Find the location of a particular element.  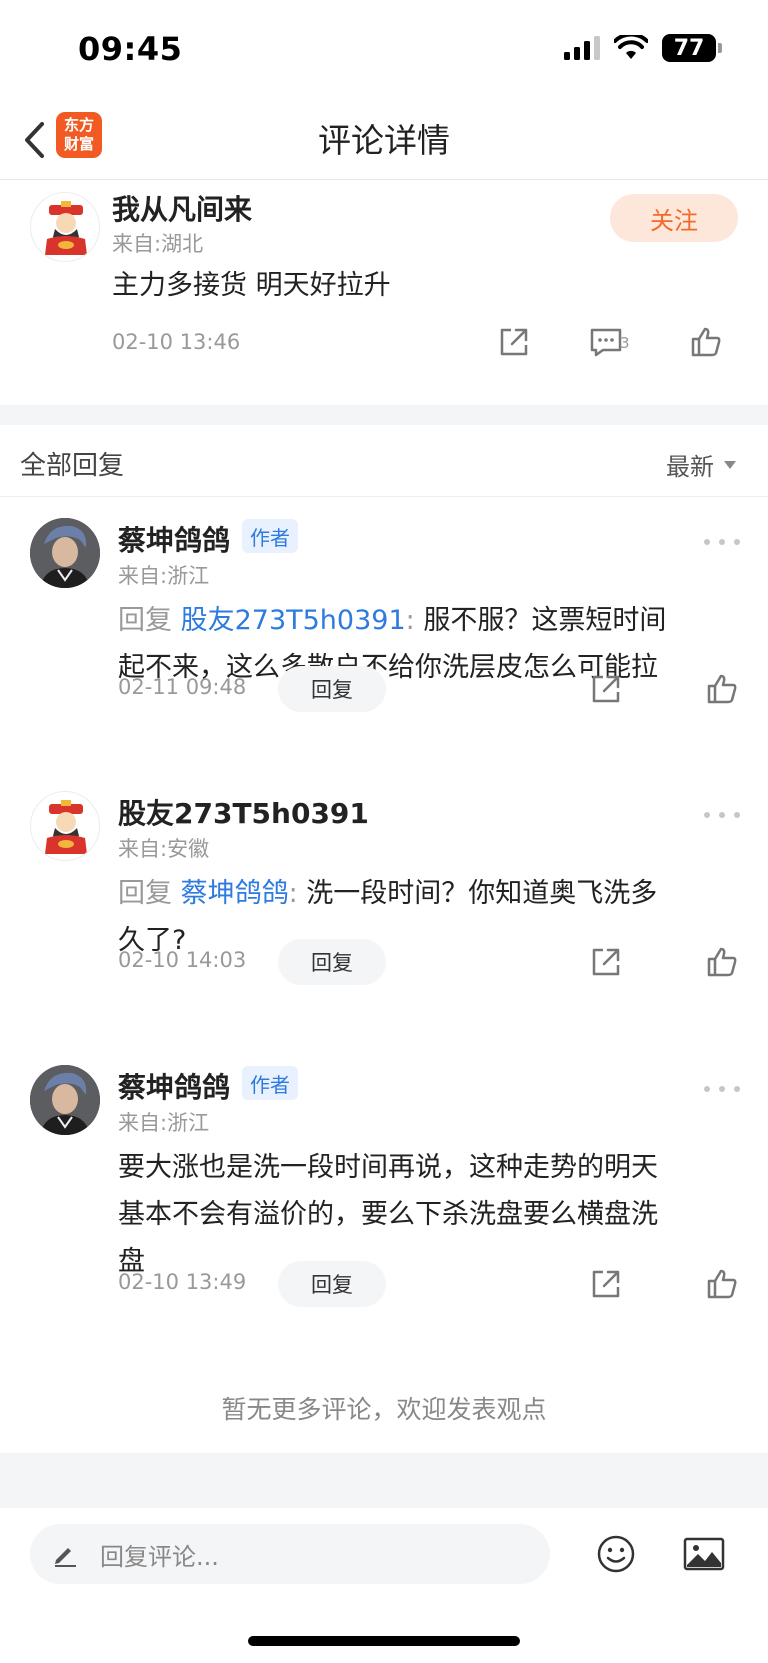

battery-icon: 77 is located at coordinates (692, 48).